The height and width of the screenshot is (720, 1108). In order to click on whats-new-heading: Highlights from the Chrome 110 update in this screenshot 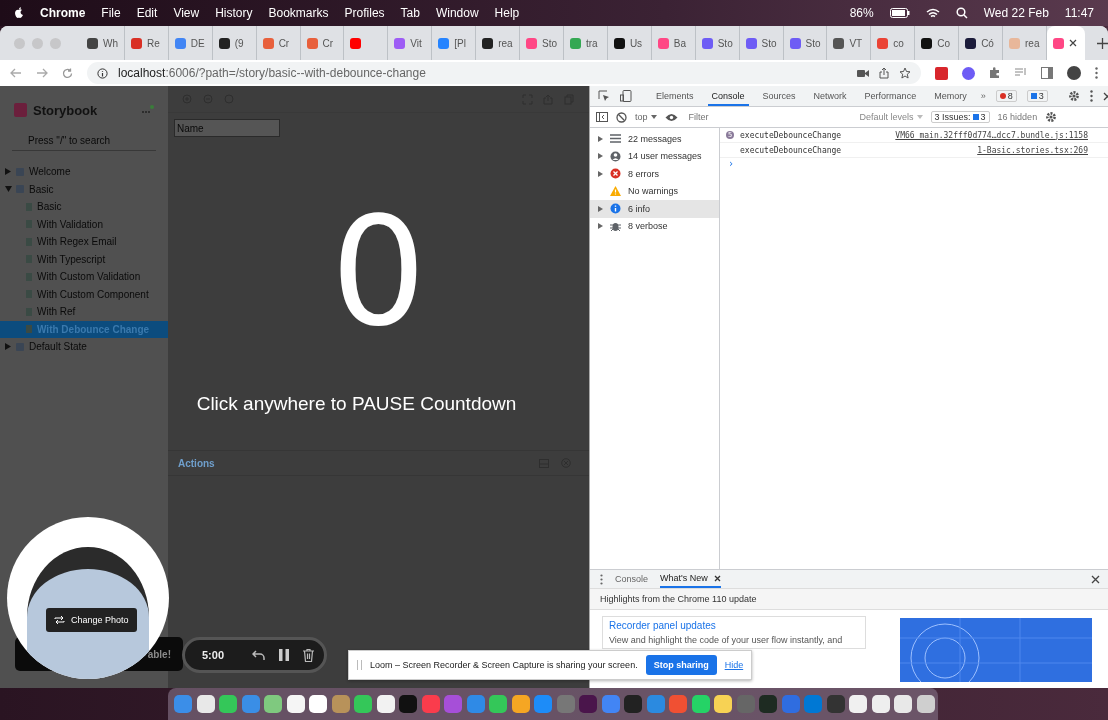, I will do `click(849, 599)`.